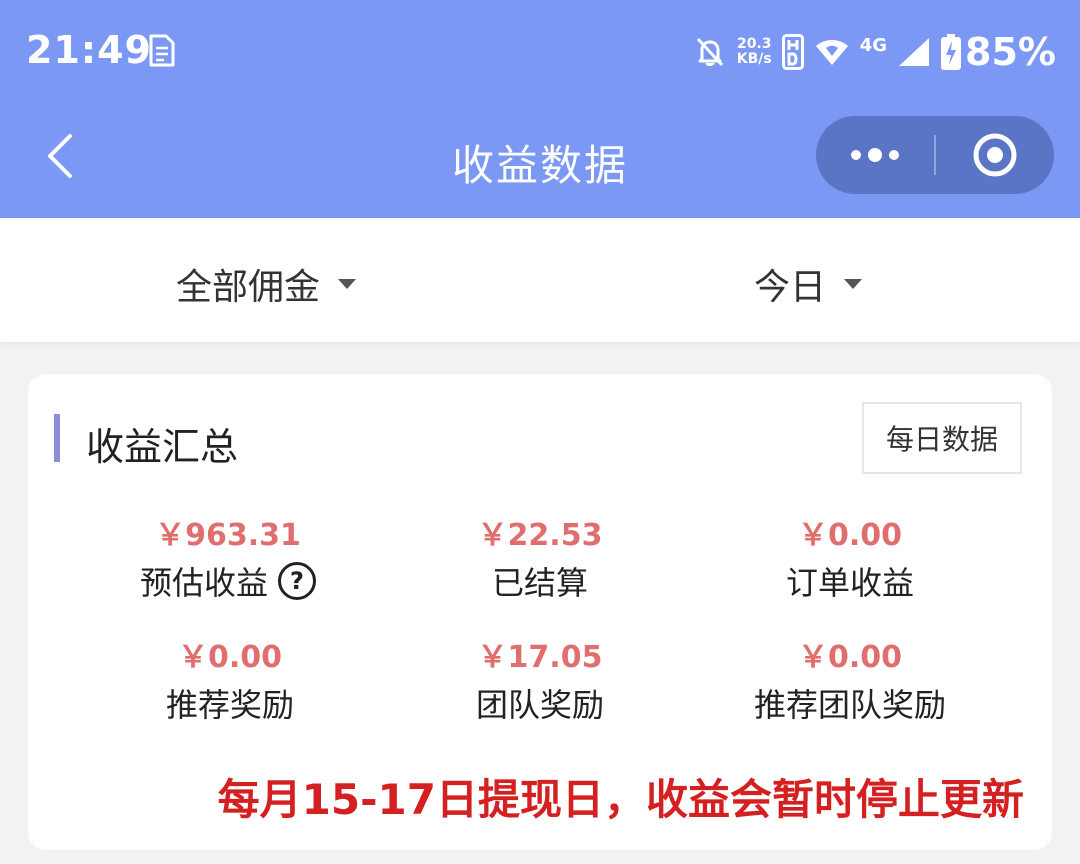  I want to click on stat-label: 推荐团队奖励, so click(849, 705).